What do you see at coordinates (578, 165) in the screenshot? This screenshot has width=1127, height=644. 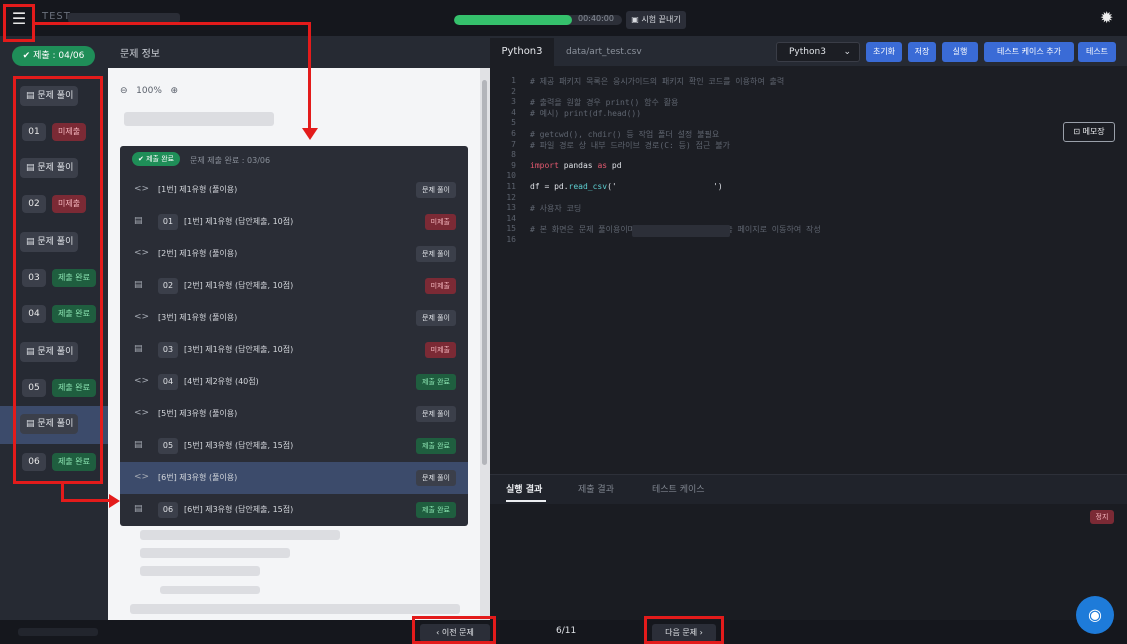 I see `code-token: pandas` at bounding box center [578, 165].